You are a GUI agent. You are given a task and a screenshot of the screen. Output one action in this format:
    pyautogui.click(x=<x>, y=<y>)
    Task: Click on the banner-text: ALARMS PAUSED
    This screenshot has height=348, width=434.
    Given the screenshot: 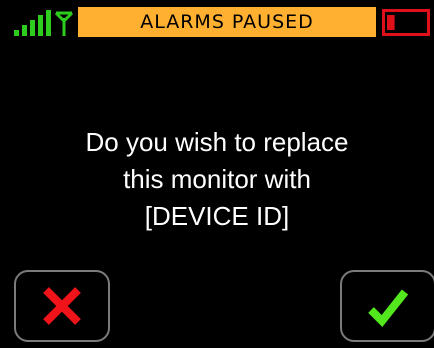 What is the action you would take?
    pyautogui.click(x=227, y=22)
    